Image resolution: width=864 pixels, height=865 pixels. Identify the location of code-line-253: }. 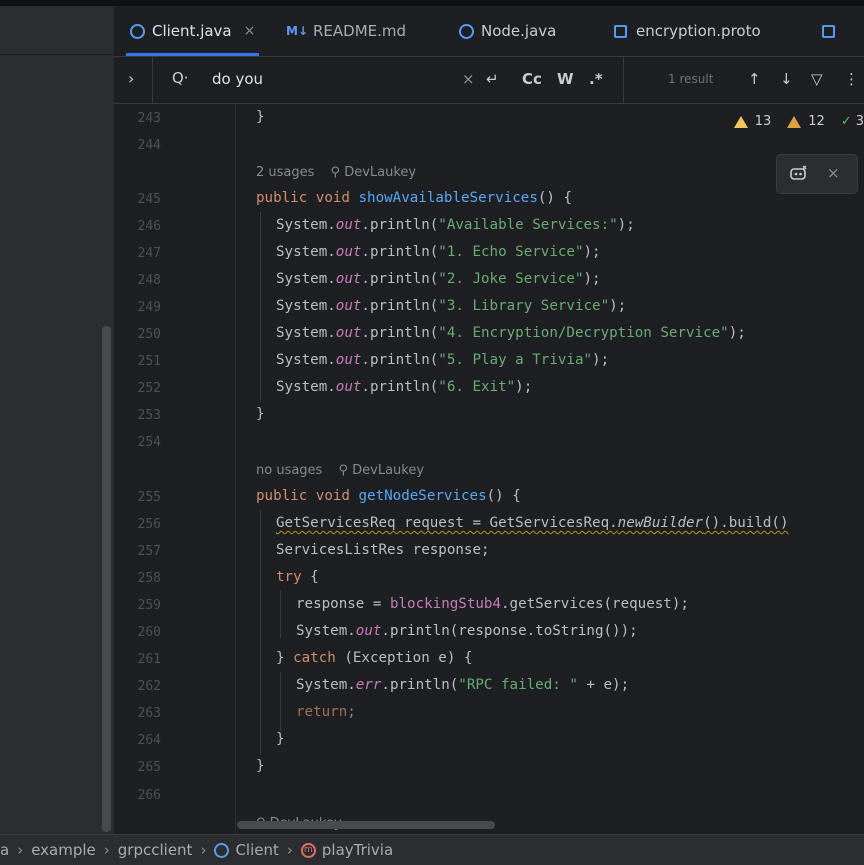
(260, 414).